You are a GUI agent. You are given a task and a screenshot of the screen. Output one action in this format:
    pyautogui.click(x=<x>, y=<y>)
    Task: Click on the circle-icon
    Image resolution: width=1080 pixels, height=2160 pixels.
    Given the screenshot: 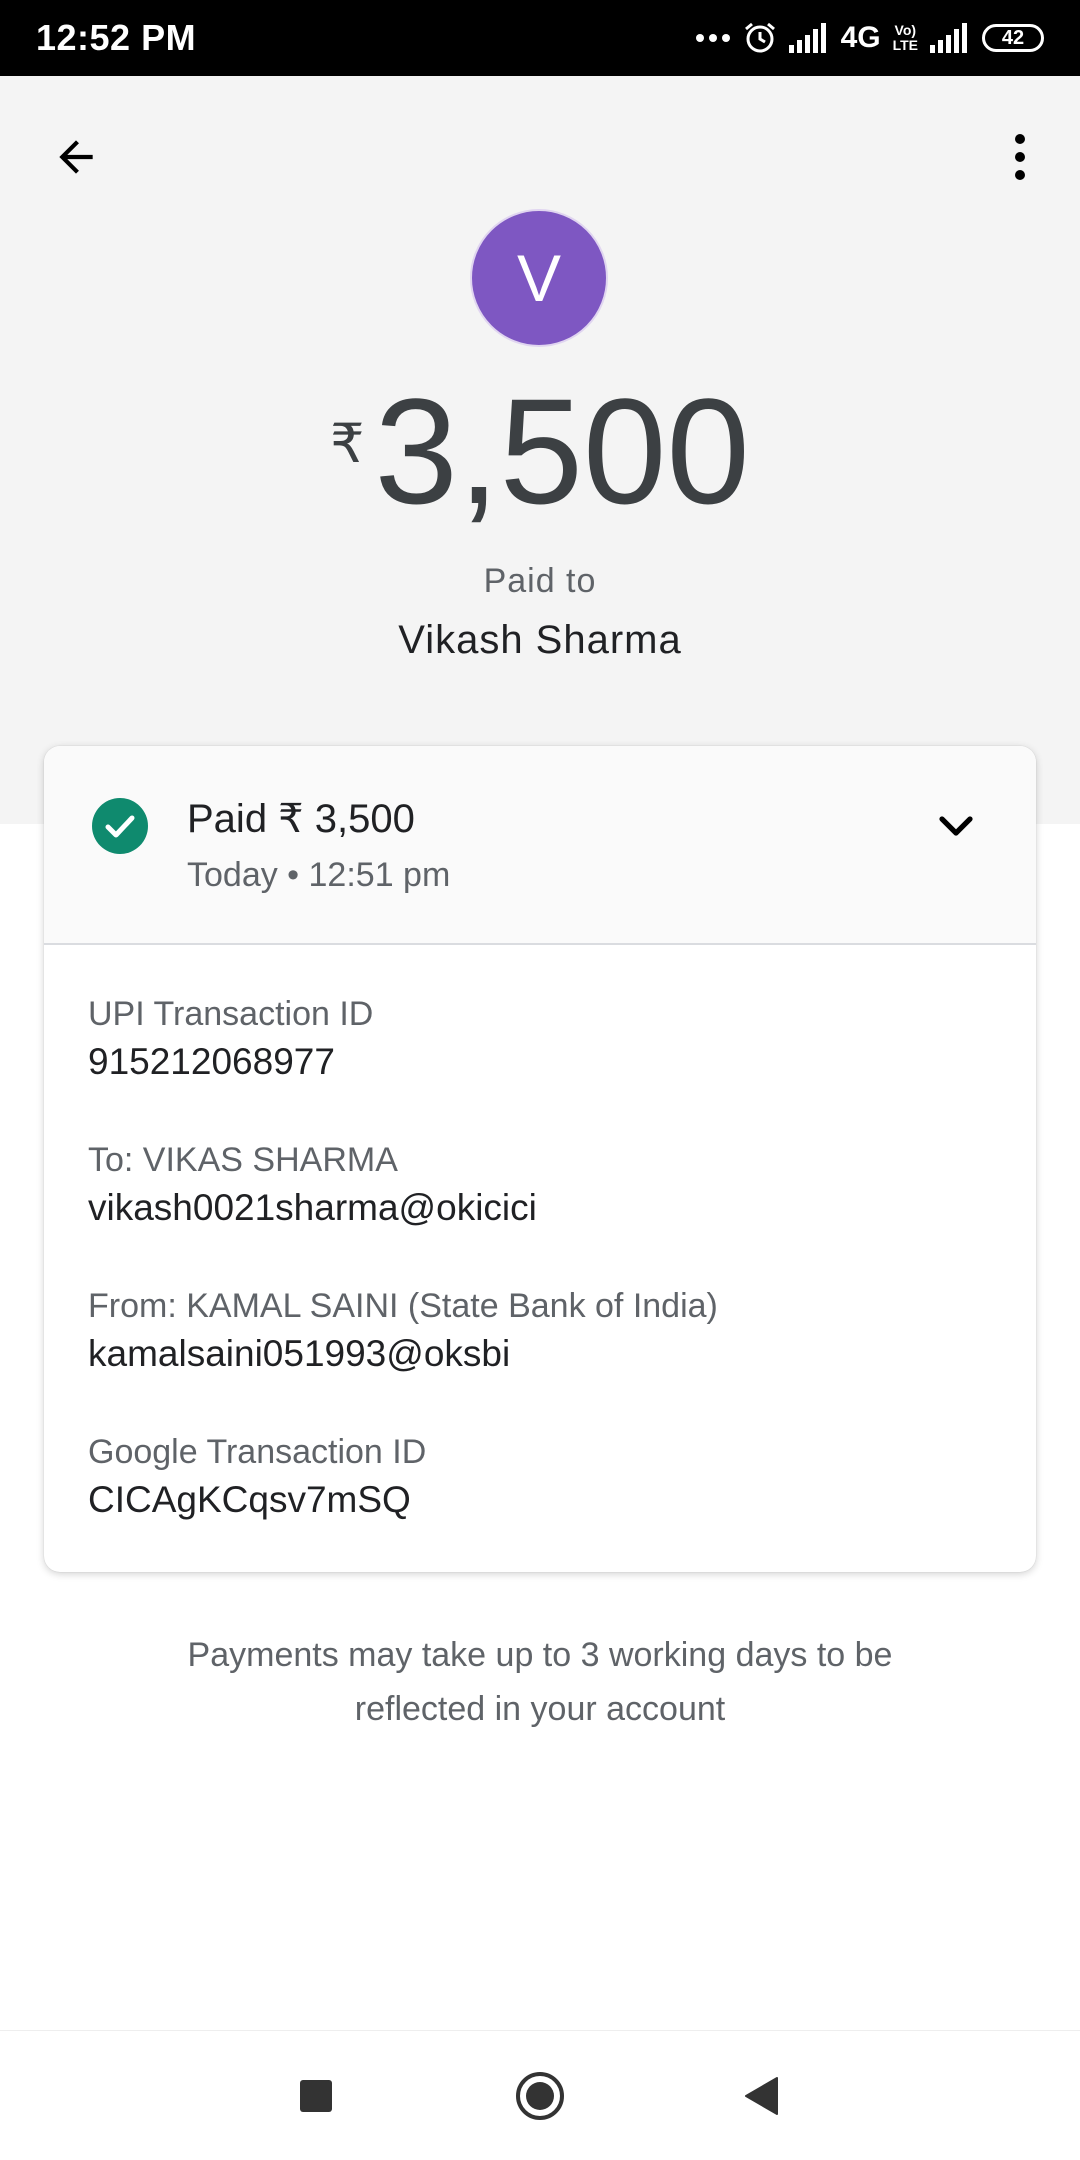 What is the action you would take?
    pyautogui.click(x=540, y=2096)
    